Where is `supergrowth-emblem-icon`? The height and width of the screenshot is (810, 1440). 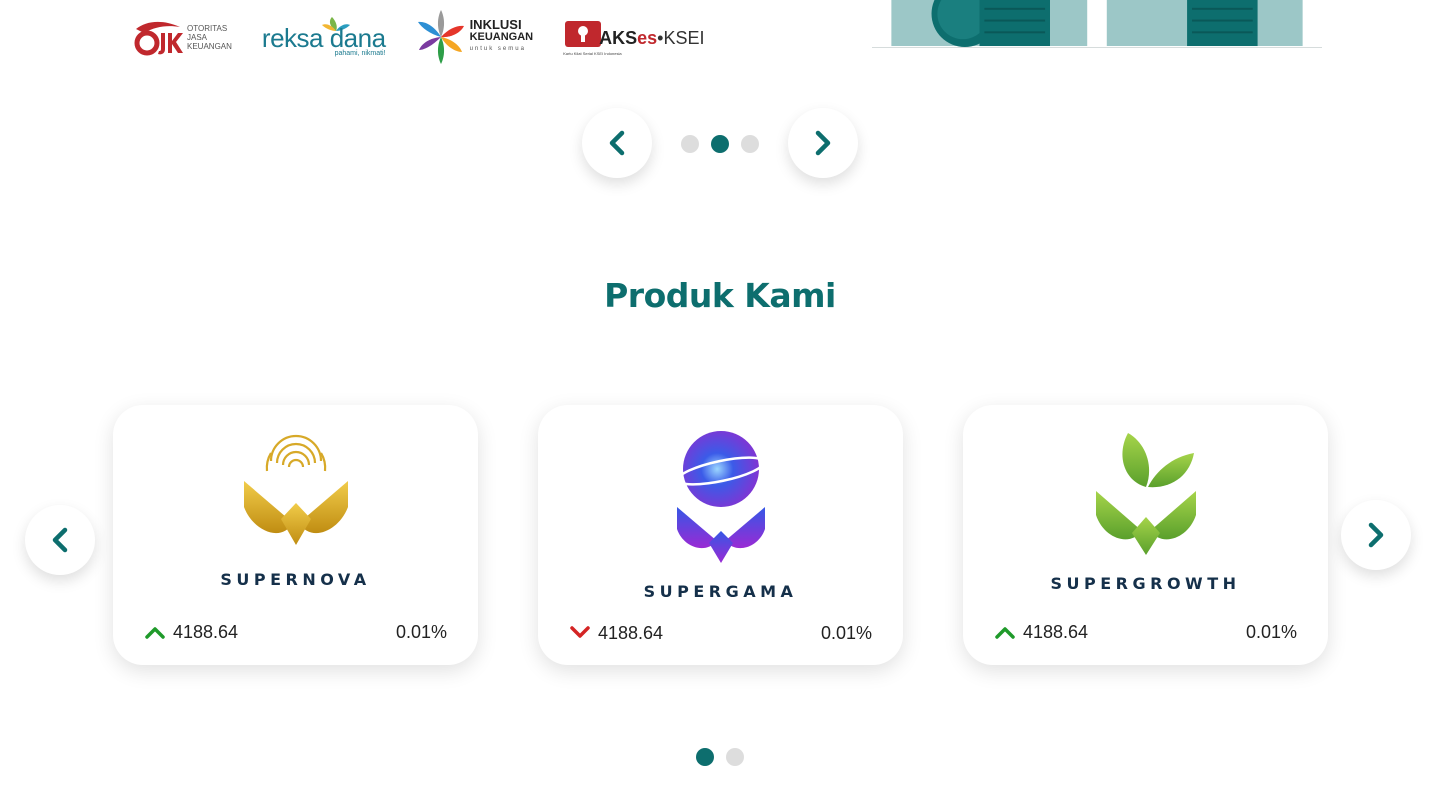
supergrowth-emblem-icon is located at coordinates (1145, 494).